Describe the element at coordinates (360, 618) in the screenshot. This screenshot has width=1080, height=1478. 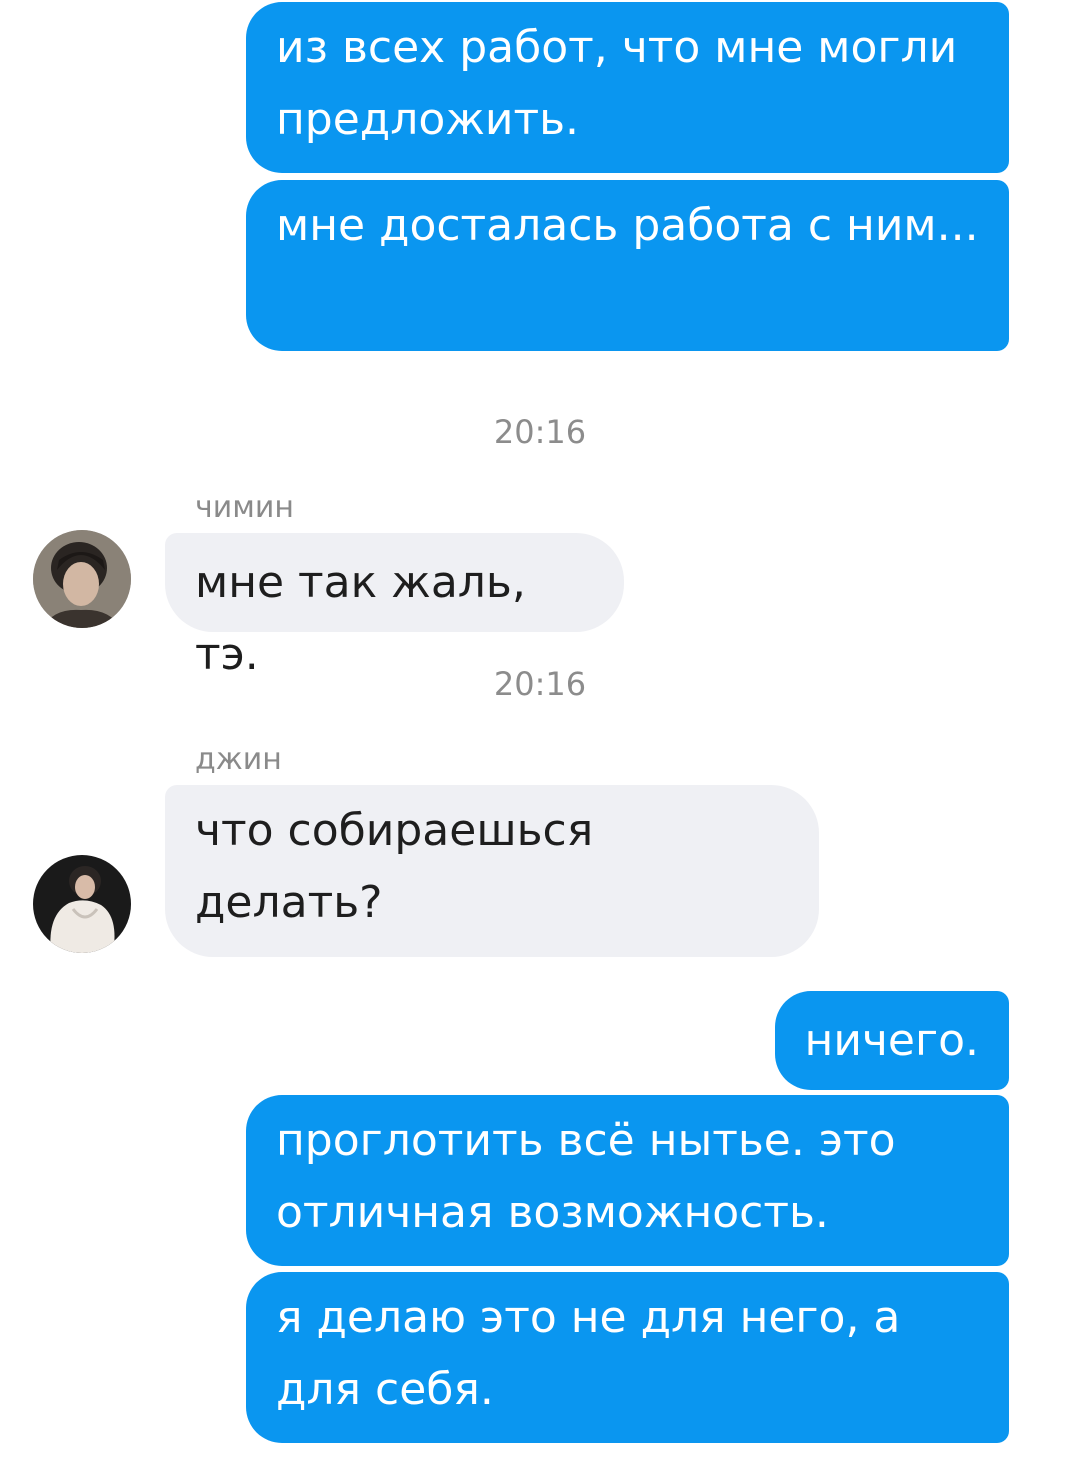
I see `message-text: мне так жаль, тэ.` at that location.